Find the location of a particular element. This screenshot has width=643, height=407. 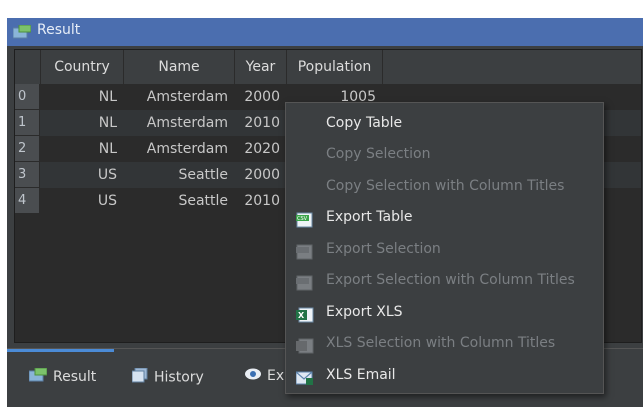

menu-item-export-selection: Export Selection is located at coordinates (444, 249).